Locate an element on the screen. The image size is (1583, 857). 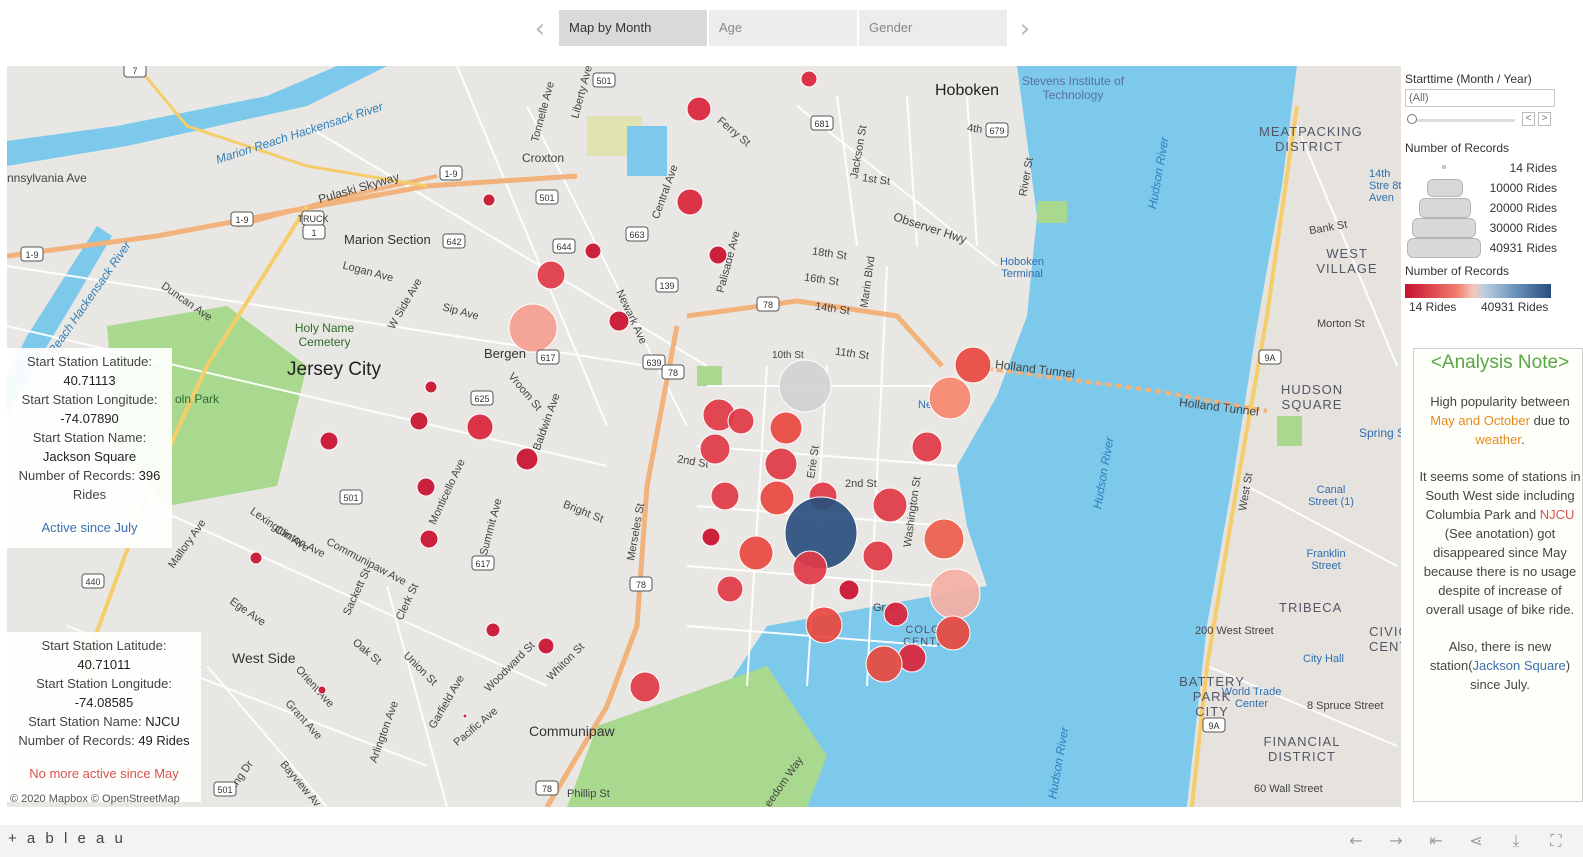
tooltip-note: Active since July is located at coordinates (89, 527).